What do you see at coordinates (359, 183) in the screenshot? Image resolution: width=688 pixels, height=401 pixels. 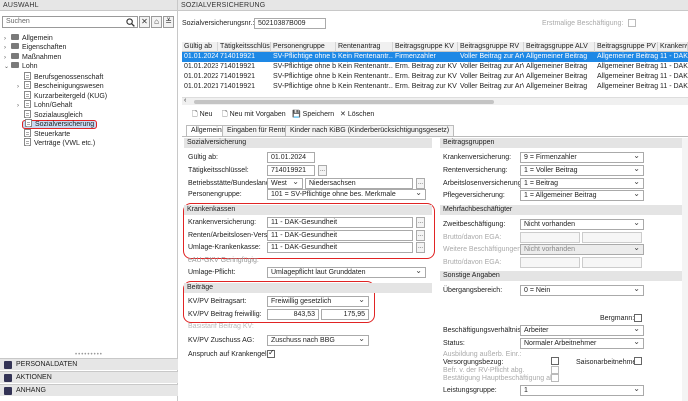 I see `bundesland-field: Niedersachsen` at bounding box center [359, 183].